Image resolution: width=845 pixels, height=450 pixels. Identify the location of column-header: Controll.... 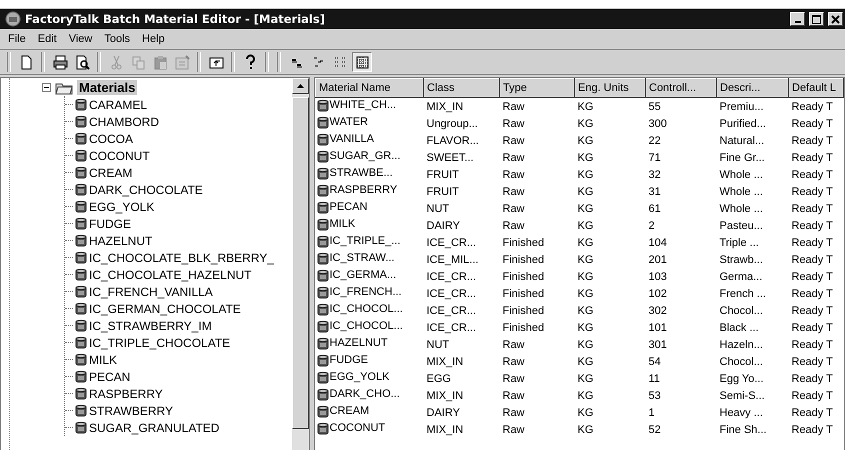
(681, 88).